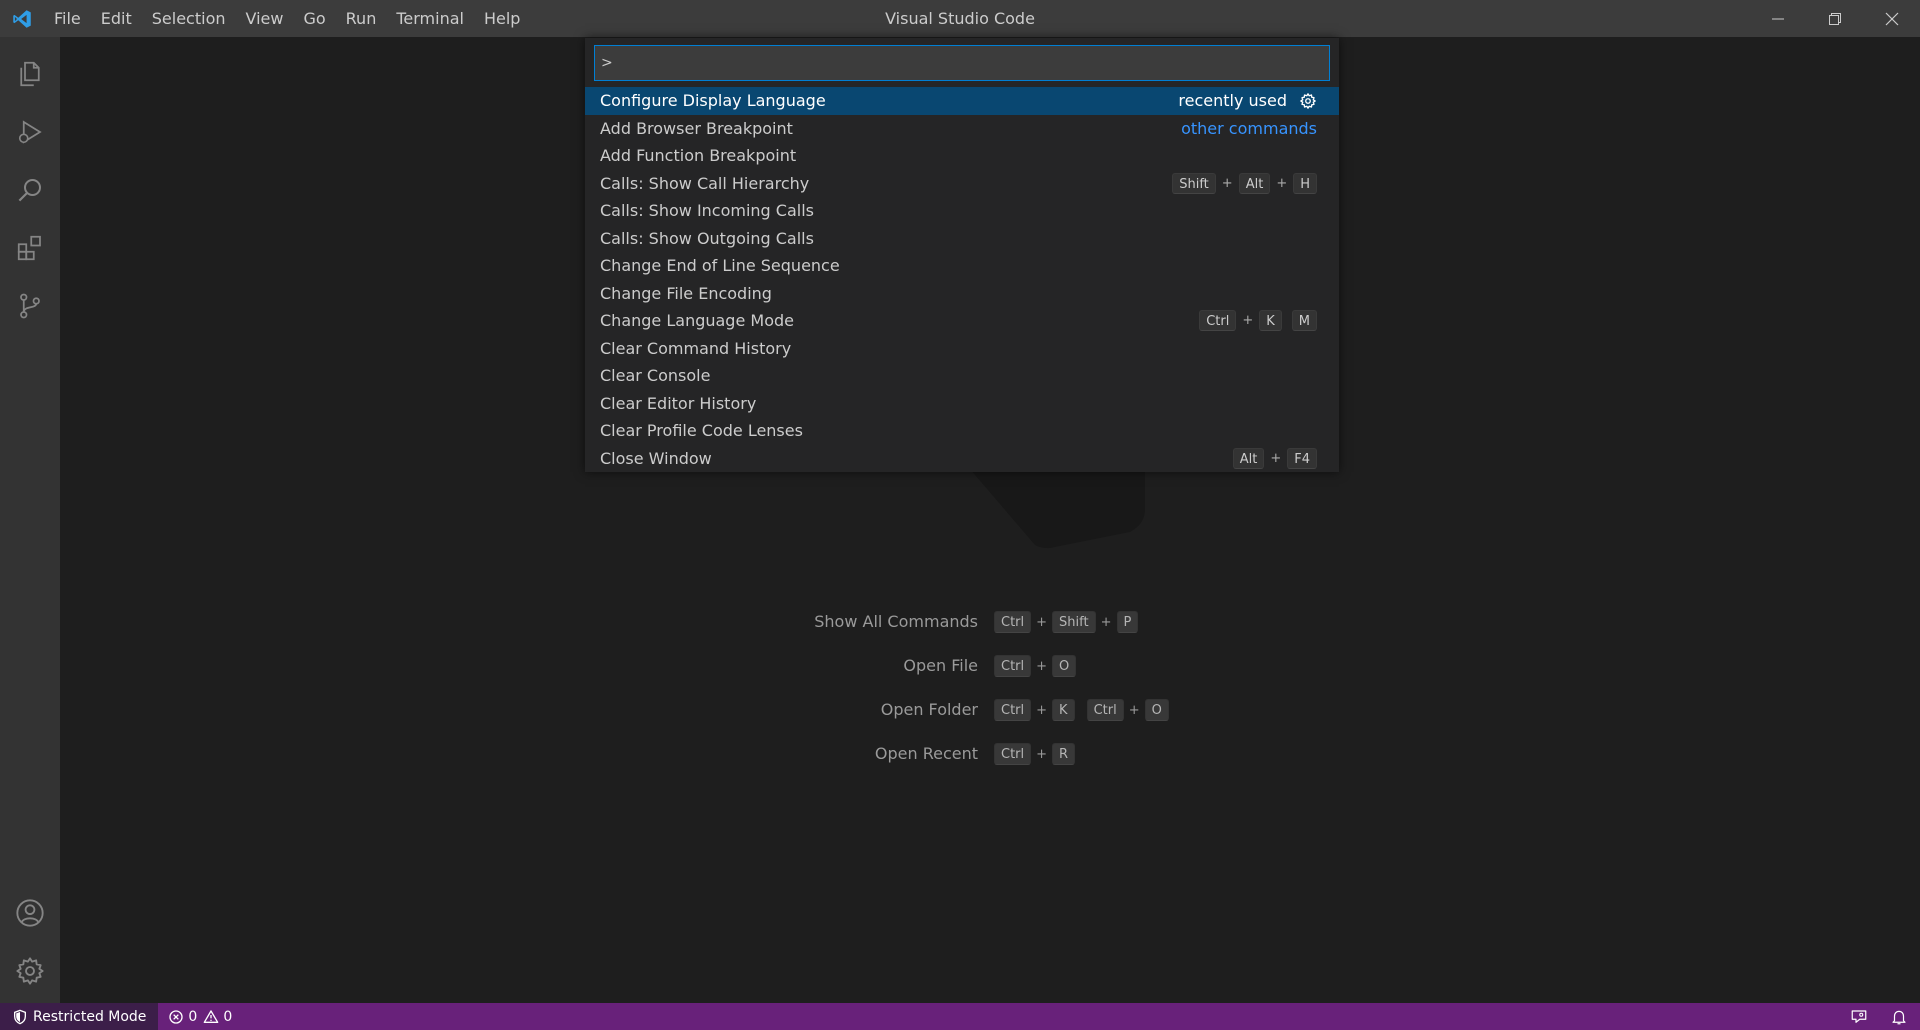 Image resolution: width=1920 pixels, height=1030 pixels. What do you see at coordinates (962, 376) in the screenshot?
I see `palette-item-clear-console: Clear Console` at bounding box center [962, 376].